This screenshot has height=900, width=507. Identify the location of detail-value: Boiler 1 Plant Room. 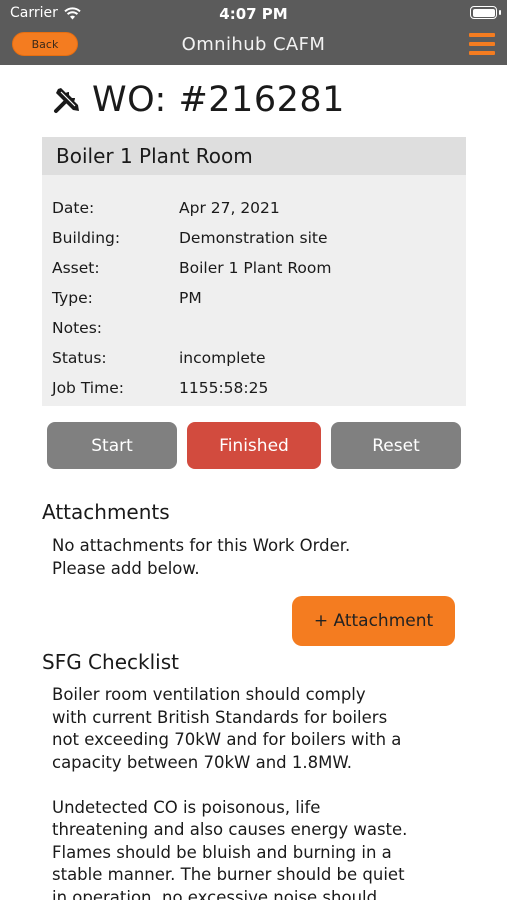
(255, 268).